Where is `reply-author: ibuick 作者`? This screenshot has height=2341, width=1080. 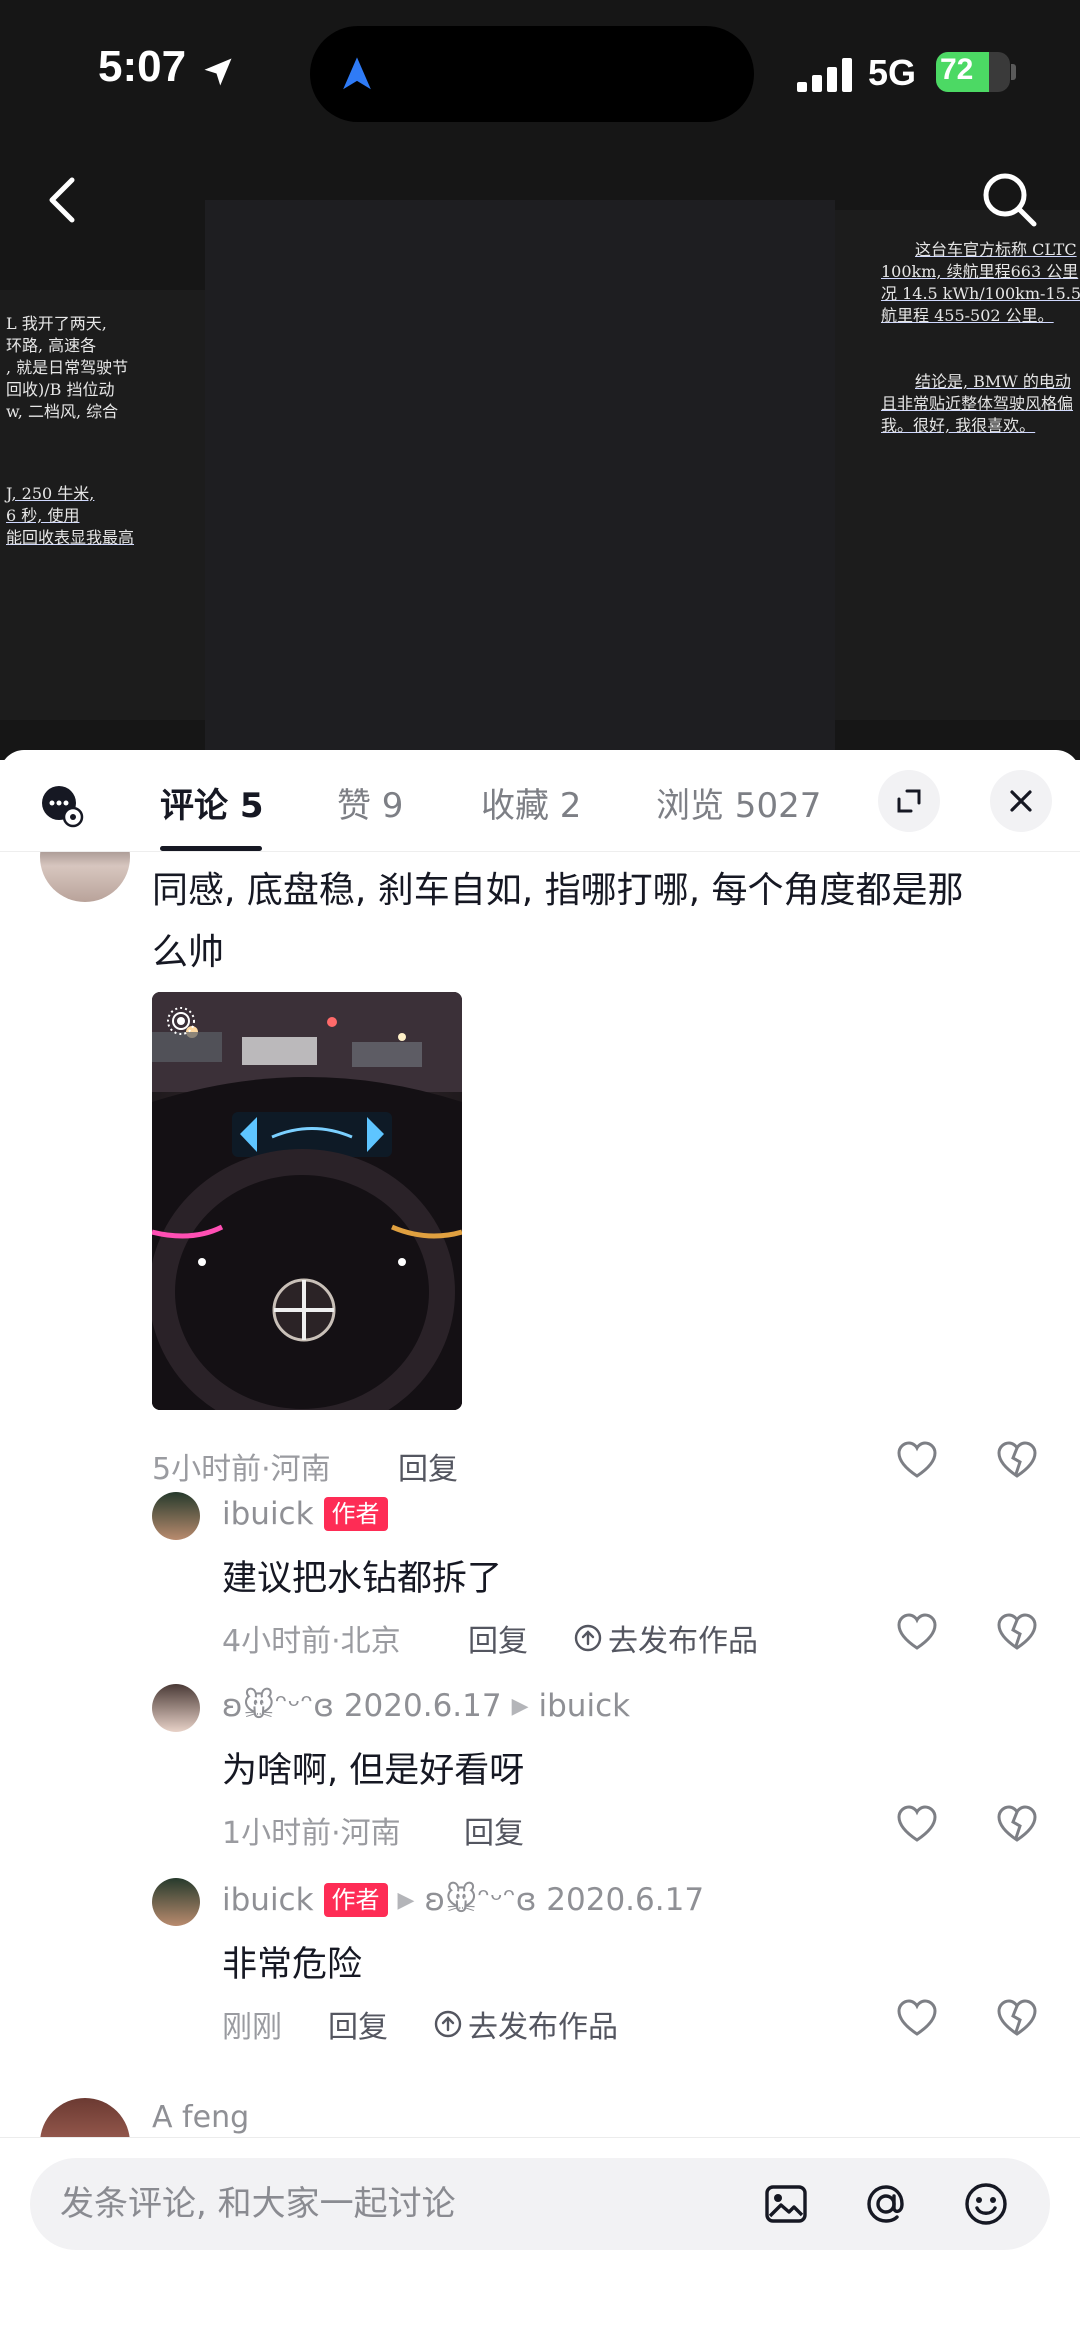 reply-author: ibuick 作者 is located at coordinates (305, 1514).